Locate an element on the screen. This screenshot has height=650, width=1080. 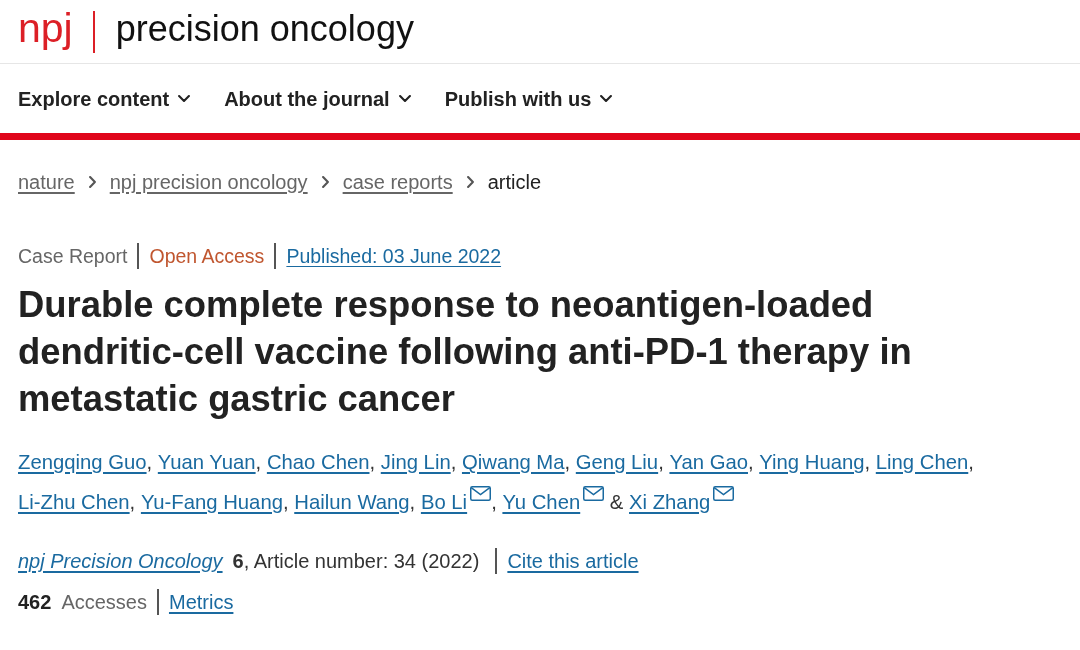
author-link: Zengqing Guo is located at coordinates (82, 462).